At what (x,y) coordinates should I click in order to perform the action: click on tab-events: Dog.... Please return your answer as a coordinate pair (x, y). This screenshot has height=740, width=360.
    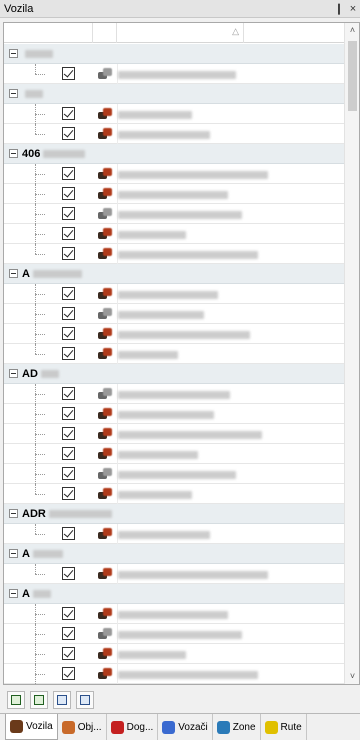
    Looking at the image, I should click on (133, 727).